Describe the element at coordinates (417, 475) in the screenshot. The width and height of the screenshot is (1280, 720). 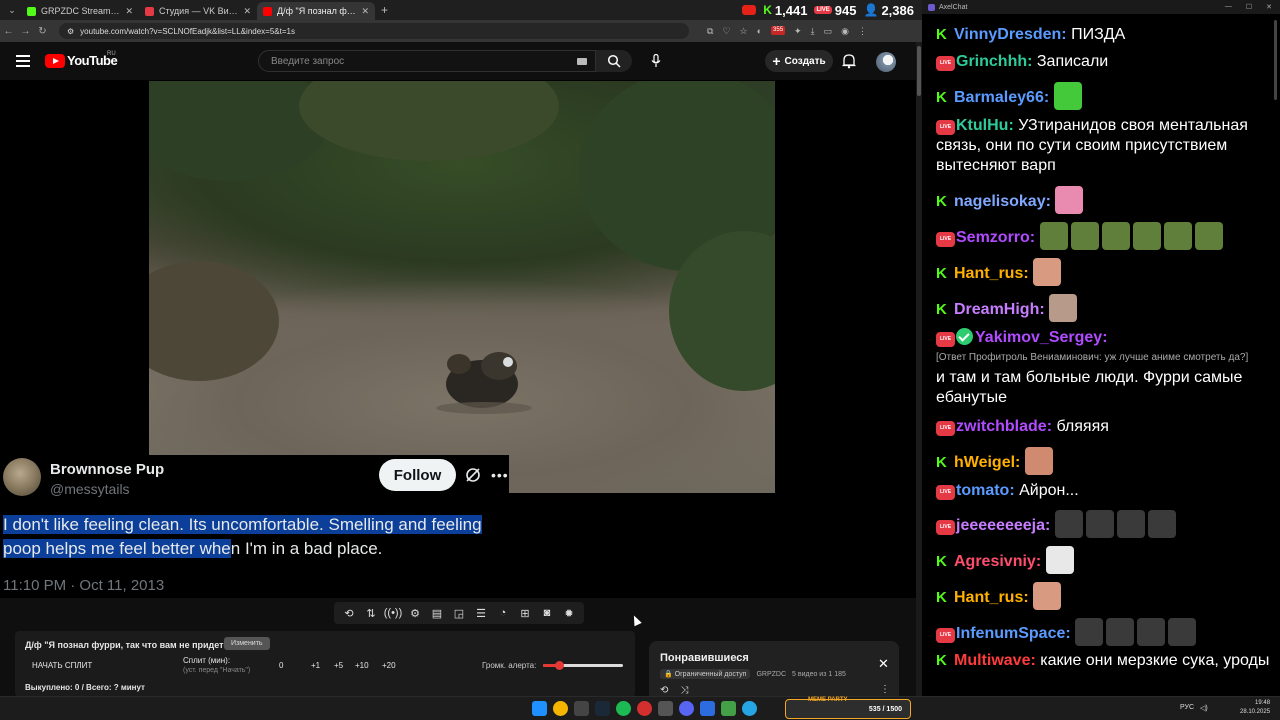
I see `follow-button: Follow` at that location.